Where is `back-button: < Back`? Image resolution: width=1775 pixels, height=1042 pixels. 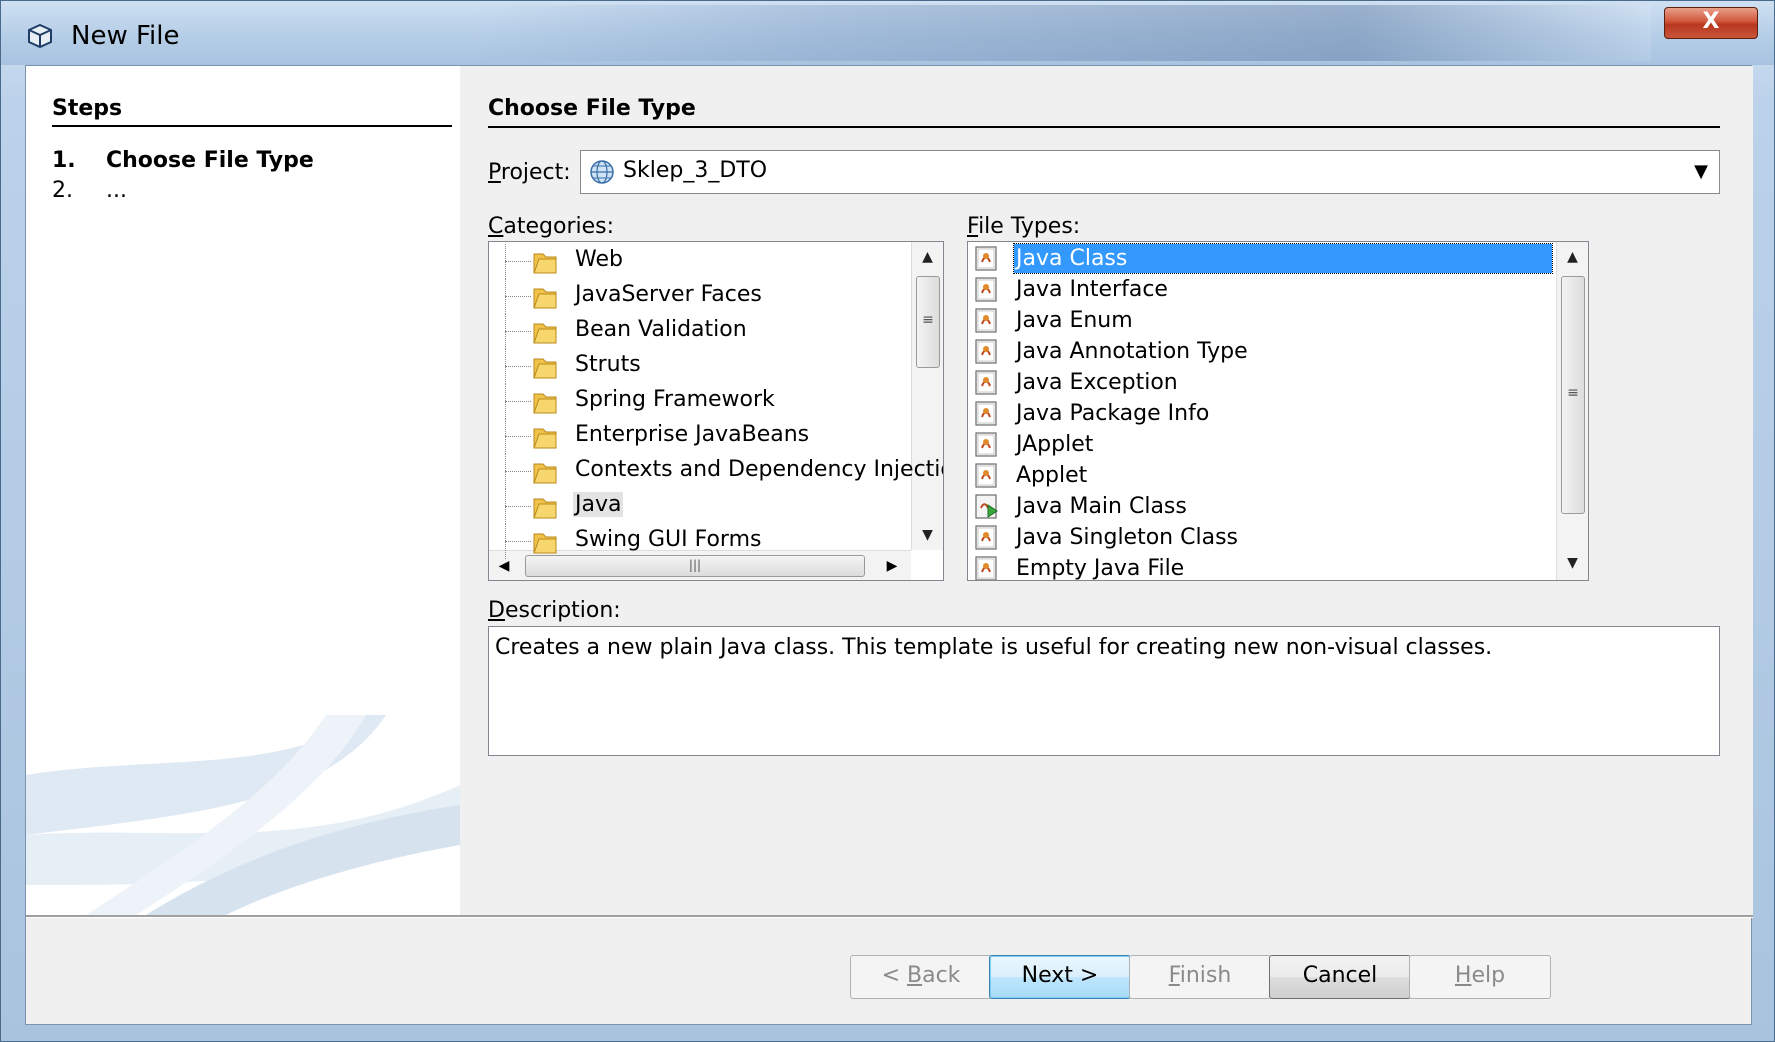 back-button: < Back is located at coordinates (921, 977).